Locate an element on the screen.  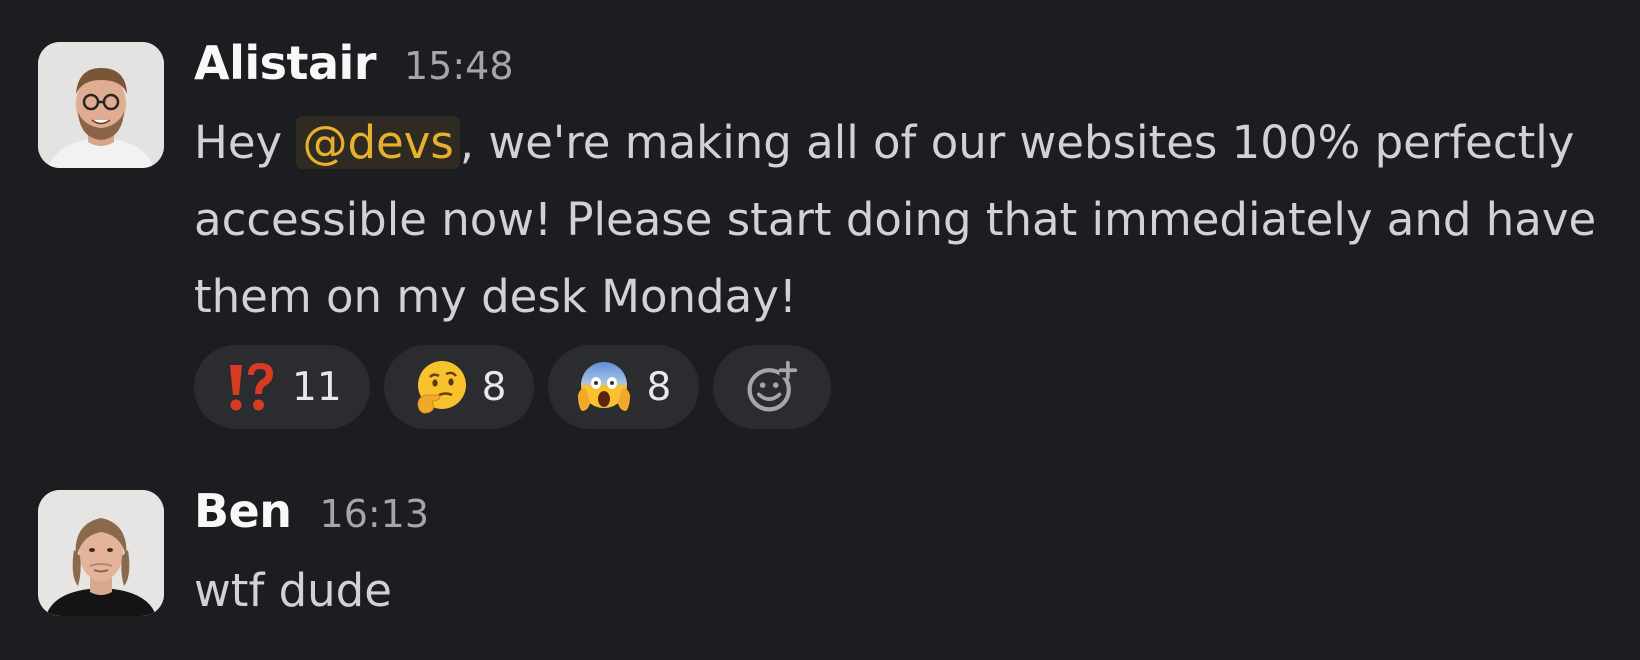
message-timestamp: 15:48 is located at coordinates (459, 66).